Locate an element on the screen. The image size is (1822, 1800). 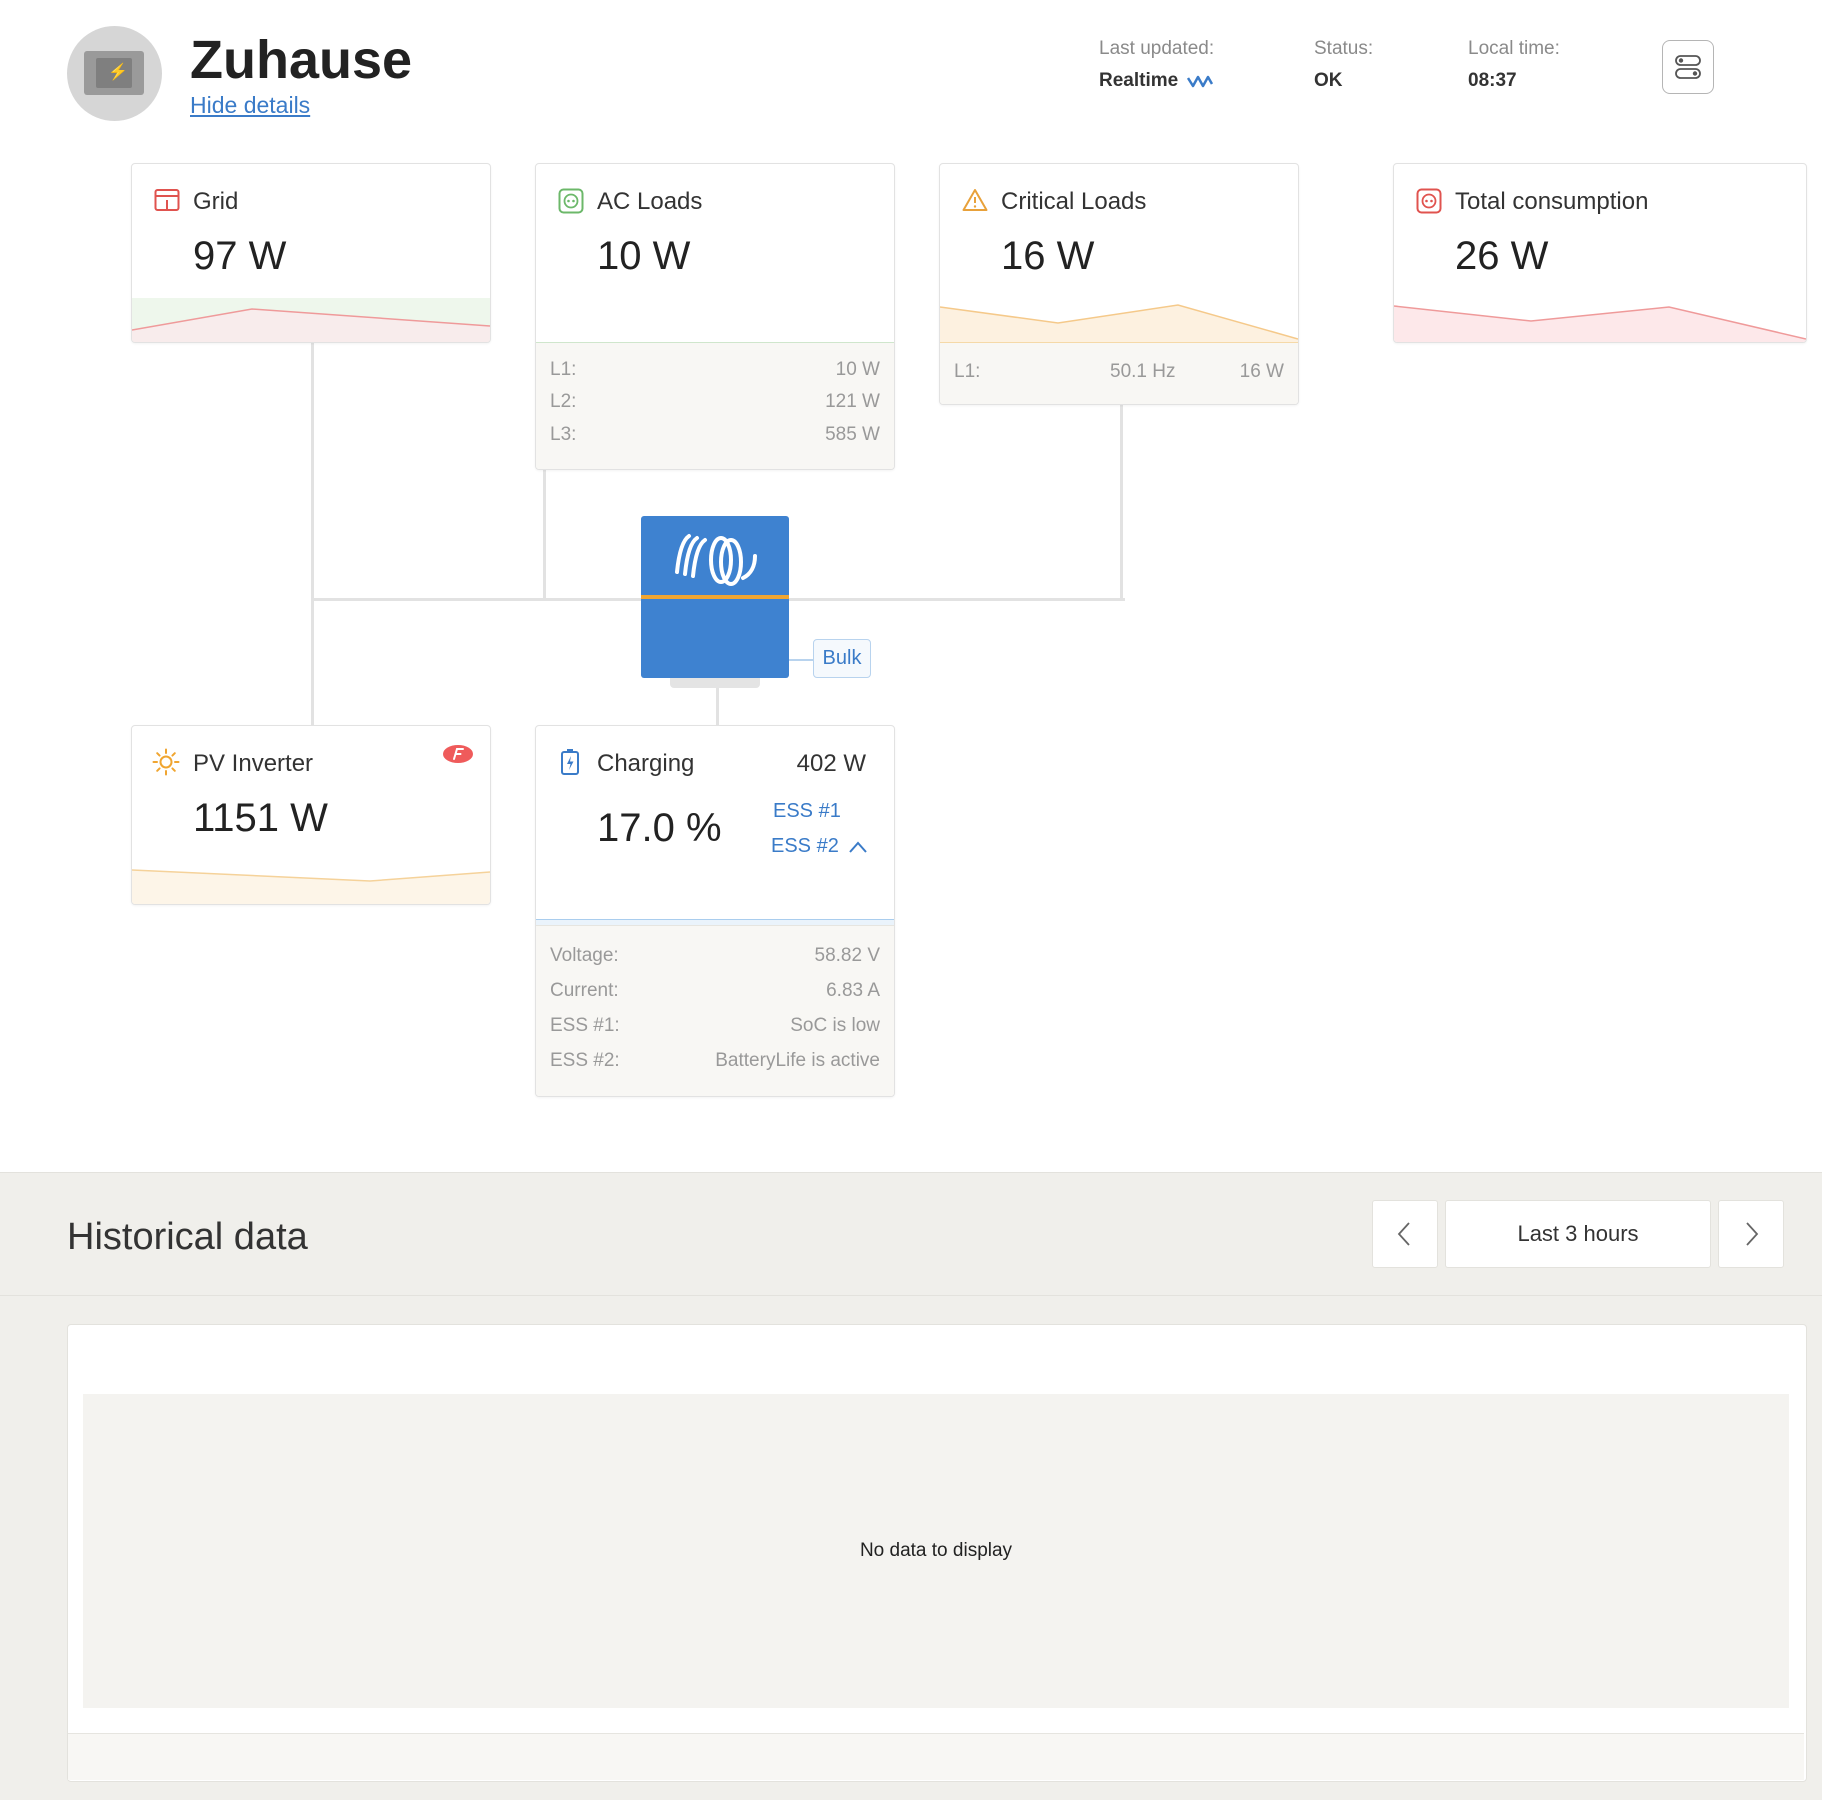
site-name: Zuhause is located at coordinates (301, 60).